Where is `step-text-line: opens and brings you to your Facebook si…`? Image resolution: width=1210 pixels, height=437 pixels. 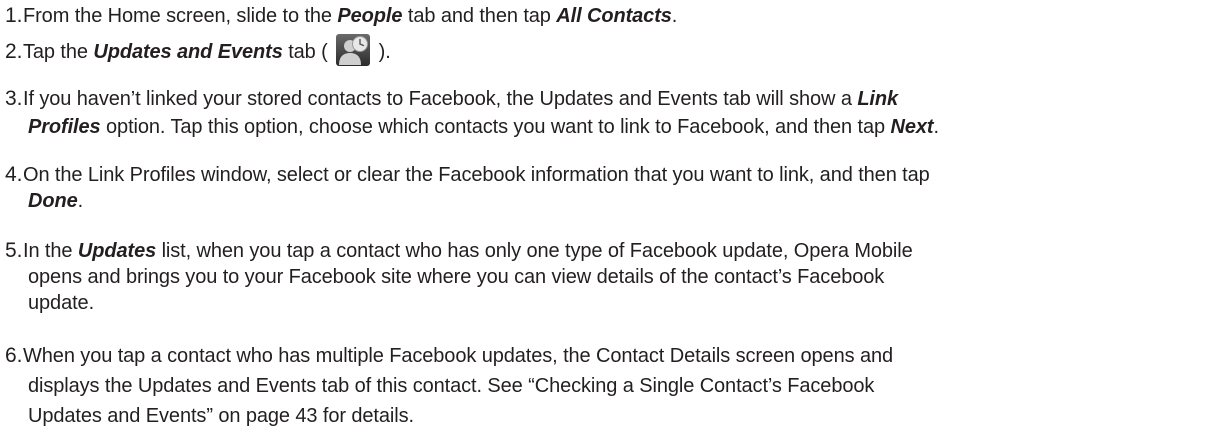
step-text-line: opens and brings you to your Facebook si… is located at coordinates (605, 277).